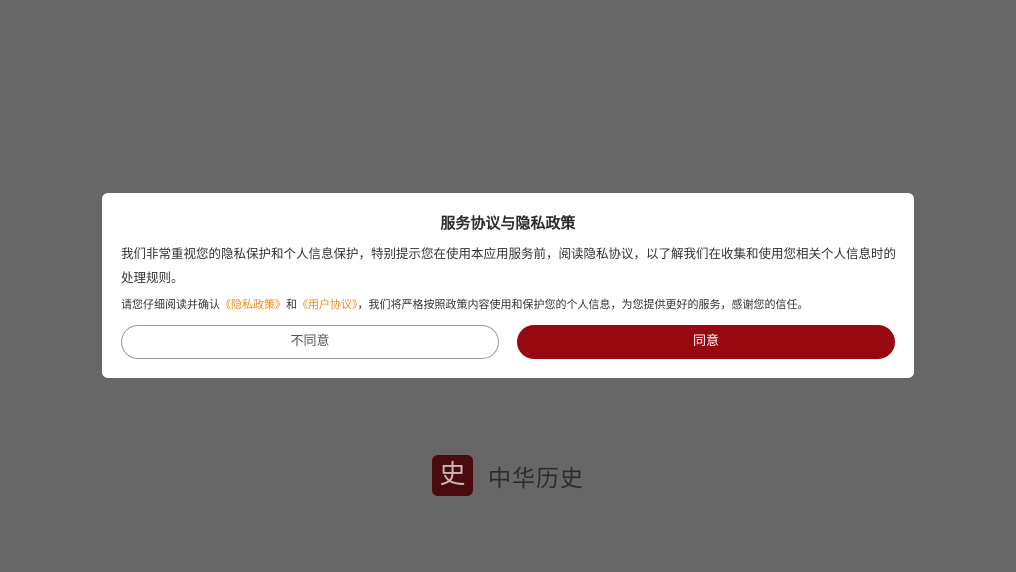 The image size is (1016, 572). Describe the element at coordinates (253, 304) in the screenshot. I see `privacy-policy-link: 《隐私政策》` at that location.